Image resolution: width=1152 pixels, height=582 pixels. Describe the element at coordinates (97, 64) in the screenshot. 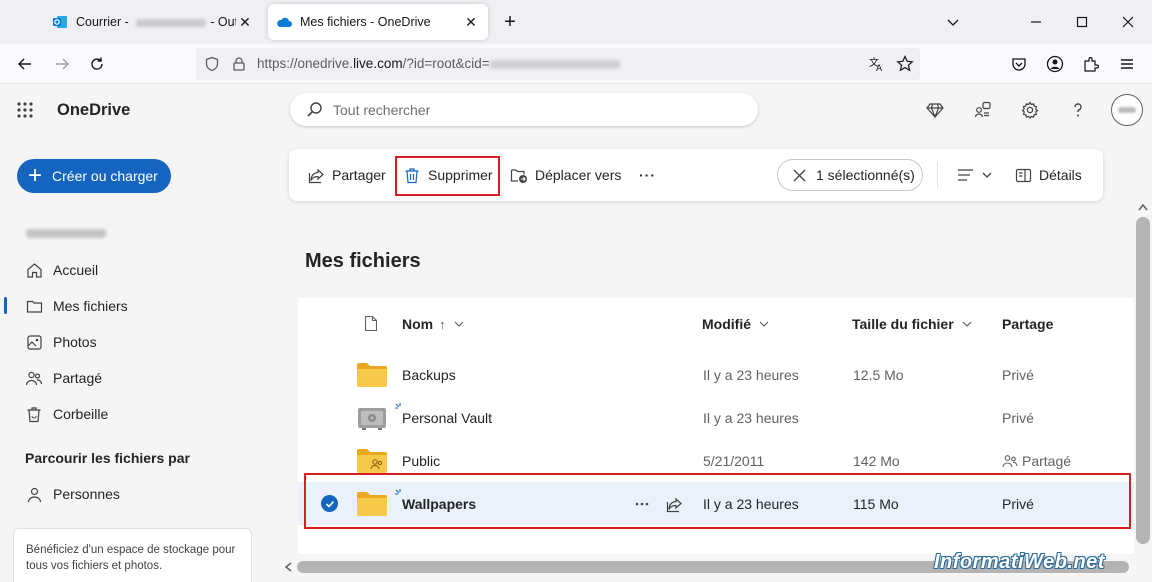

I see `reload-button` at that location.